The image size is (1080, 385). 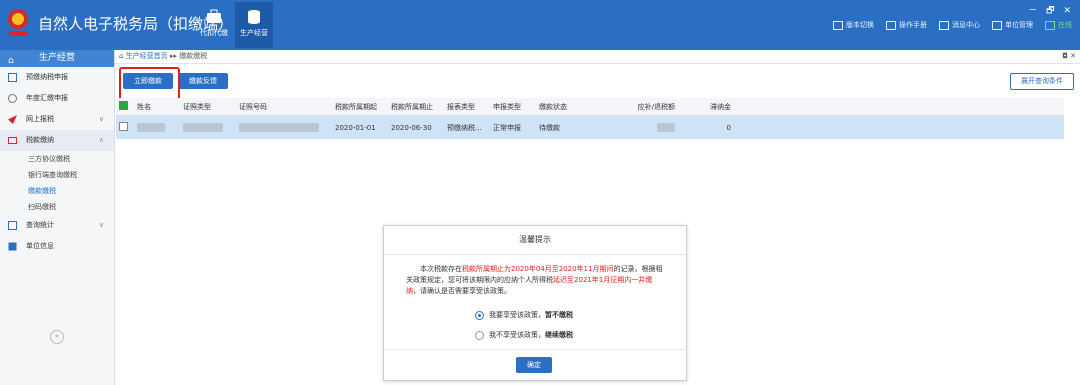 I want to click on dialog-footer: 确定, so click(x=535, y=364).